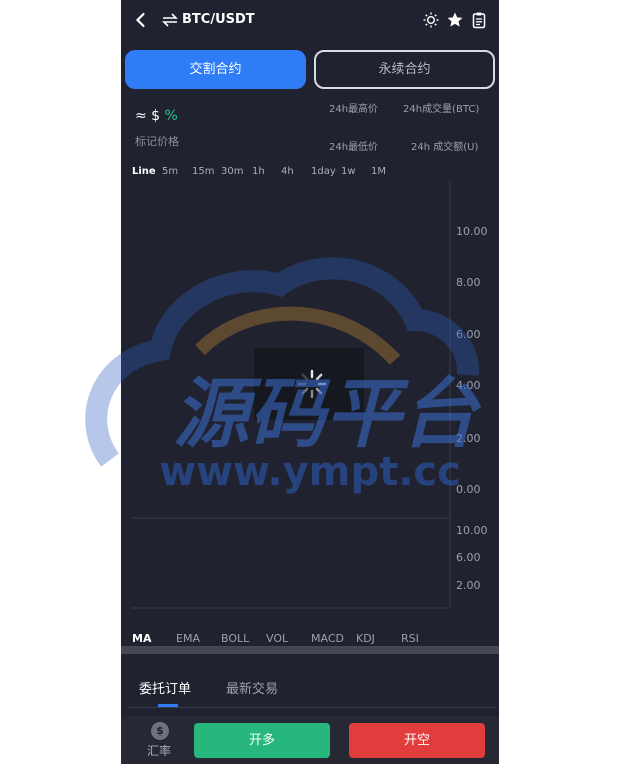 The width and height of the screenshot is (619, 764). Describe the element at coordinates (258, 171) in the screenshot. I see `period-1h: 1h` at that location.